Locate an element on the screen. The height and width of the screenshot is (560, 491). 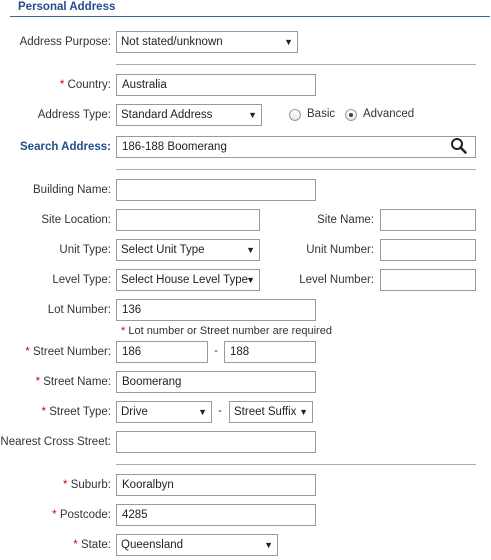
search-address-value: 186-188 Boomerang is located at coordinates (174, 147).